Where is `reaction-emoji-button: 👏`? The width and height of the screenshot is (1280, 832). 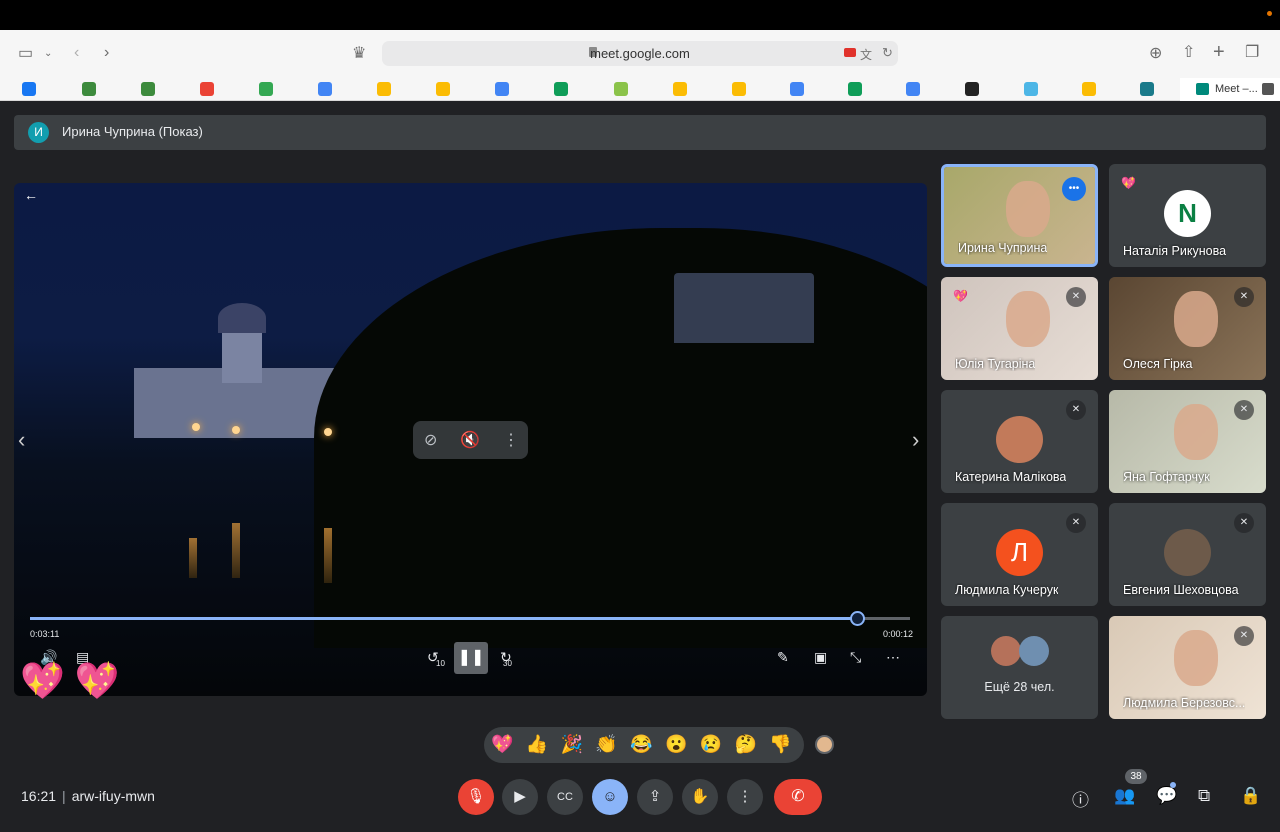
reaction-emoji-button: 👏 is located at coordinates (606, 744).